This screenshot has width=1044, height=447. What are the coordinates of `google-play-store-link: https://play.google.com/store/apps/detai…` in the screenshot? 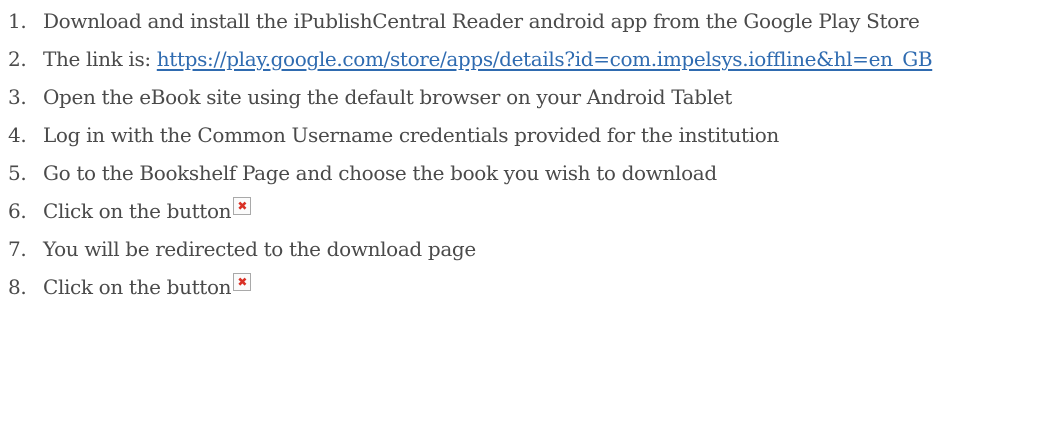 It's located at (545, 59).